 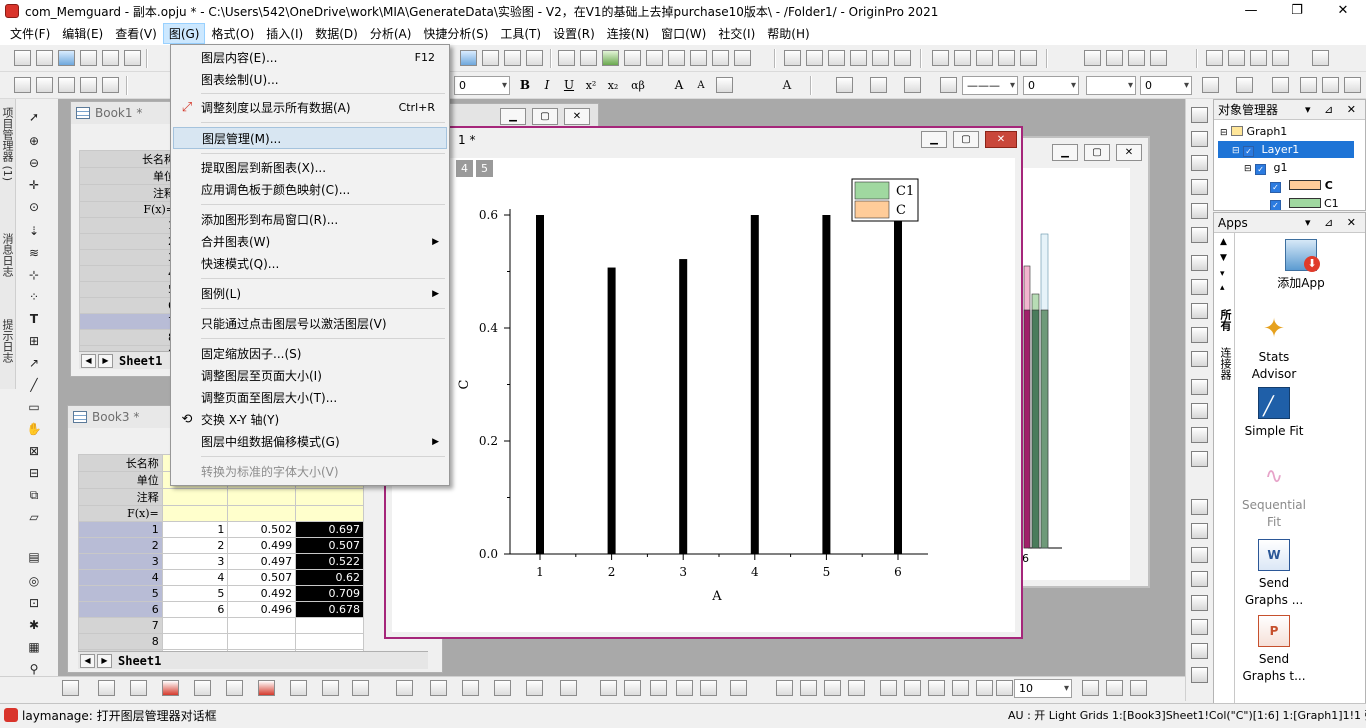 I want to click on new-notes-icon, so click(x=132, y=58).